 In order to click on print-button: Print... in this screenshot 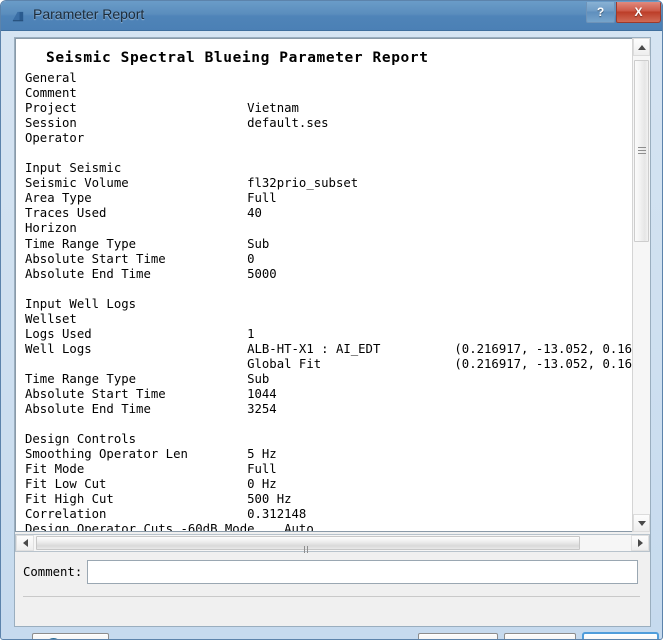, I will do `click(540, 636)`.